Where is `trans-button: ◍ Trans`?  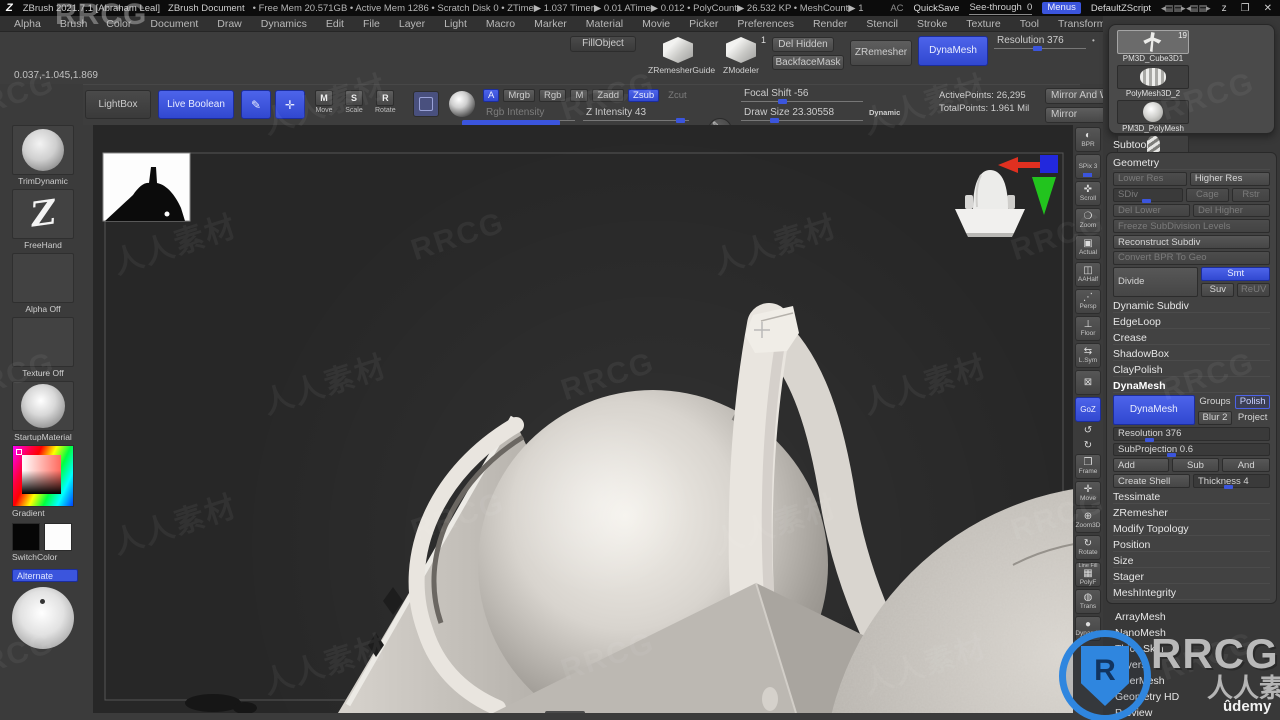
trans-button: ◍ Trans is located at coordinates (1088, 601).